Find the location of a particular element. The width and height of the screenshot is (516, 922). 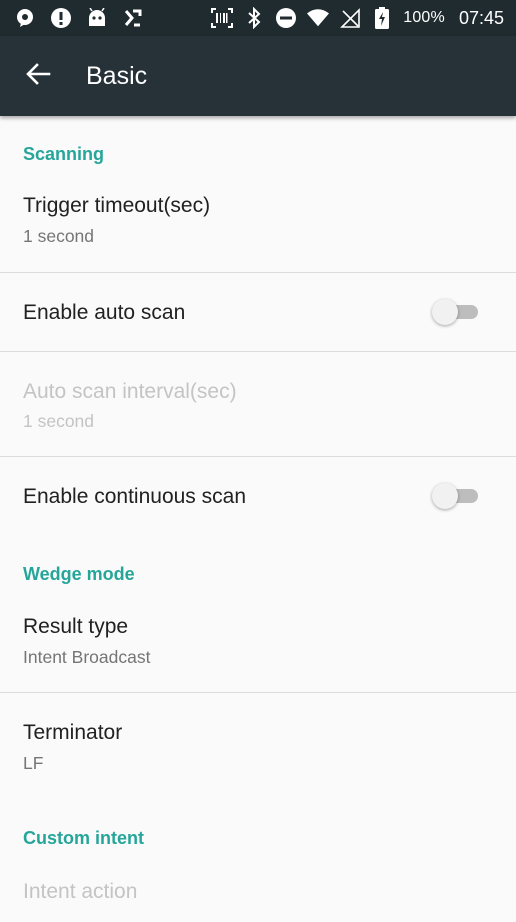

battery-charging-icon is located at coordinates (382, 18).